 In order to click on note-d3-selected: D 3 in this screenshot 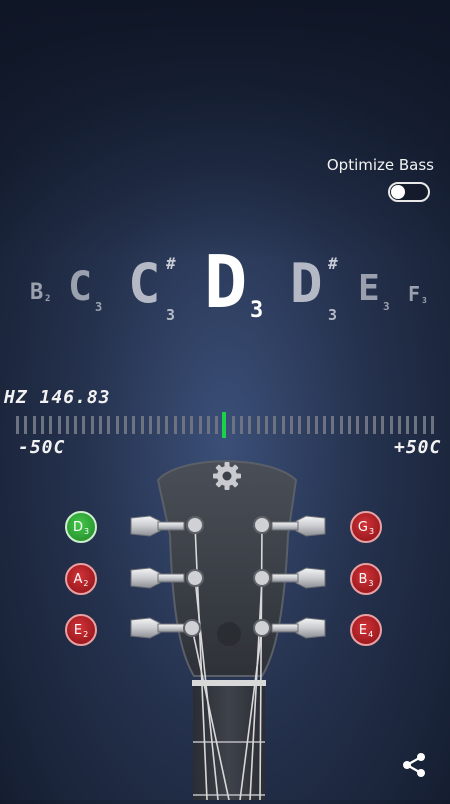, I will do `click(233, 282)`.